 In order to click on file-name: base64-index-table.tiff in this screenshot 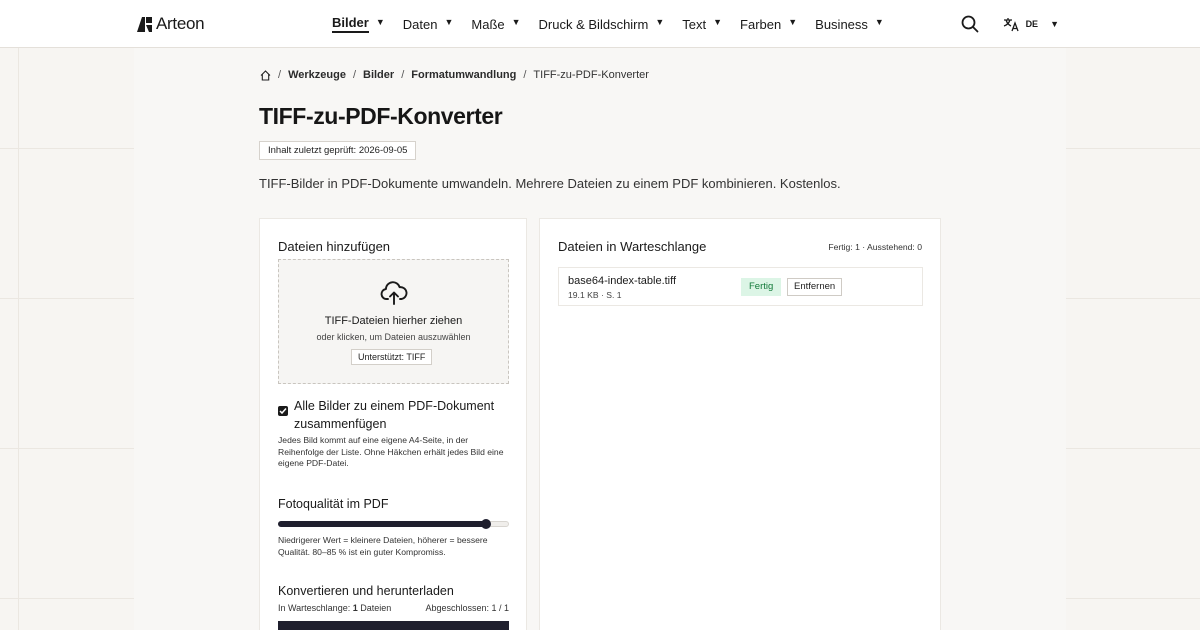, I will do `click(622, 281)`.